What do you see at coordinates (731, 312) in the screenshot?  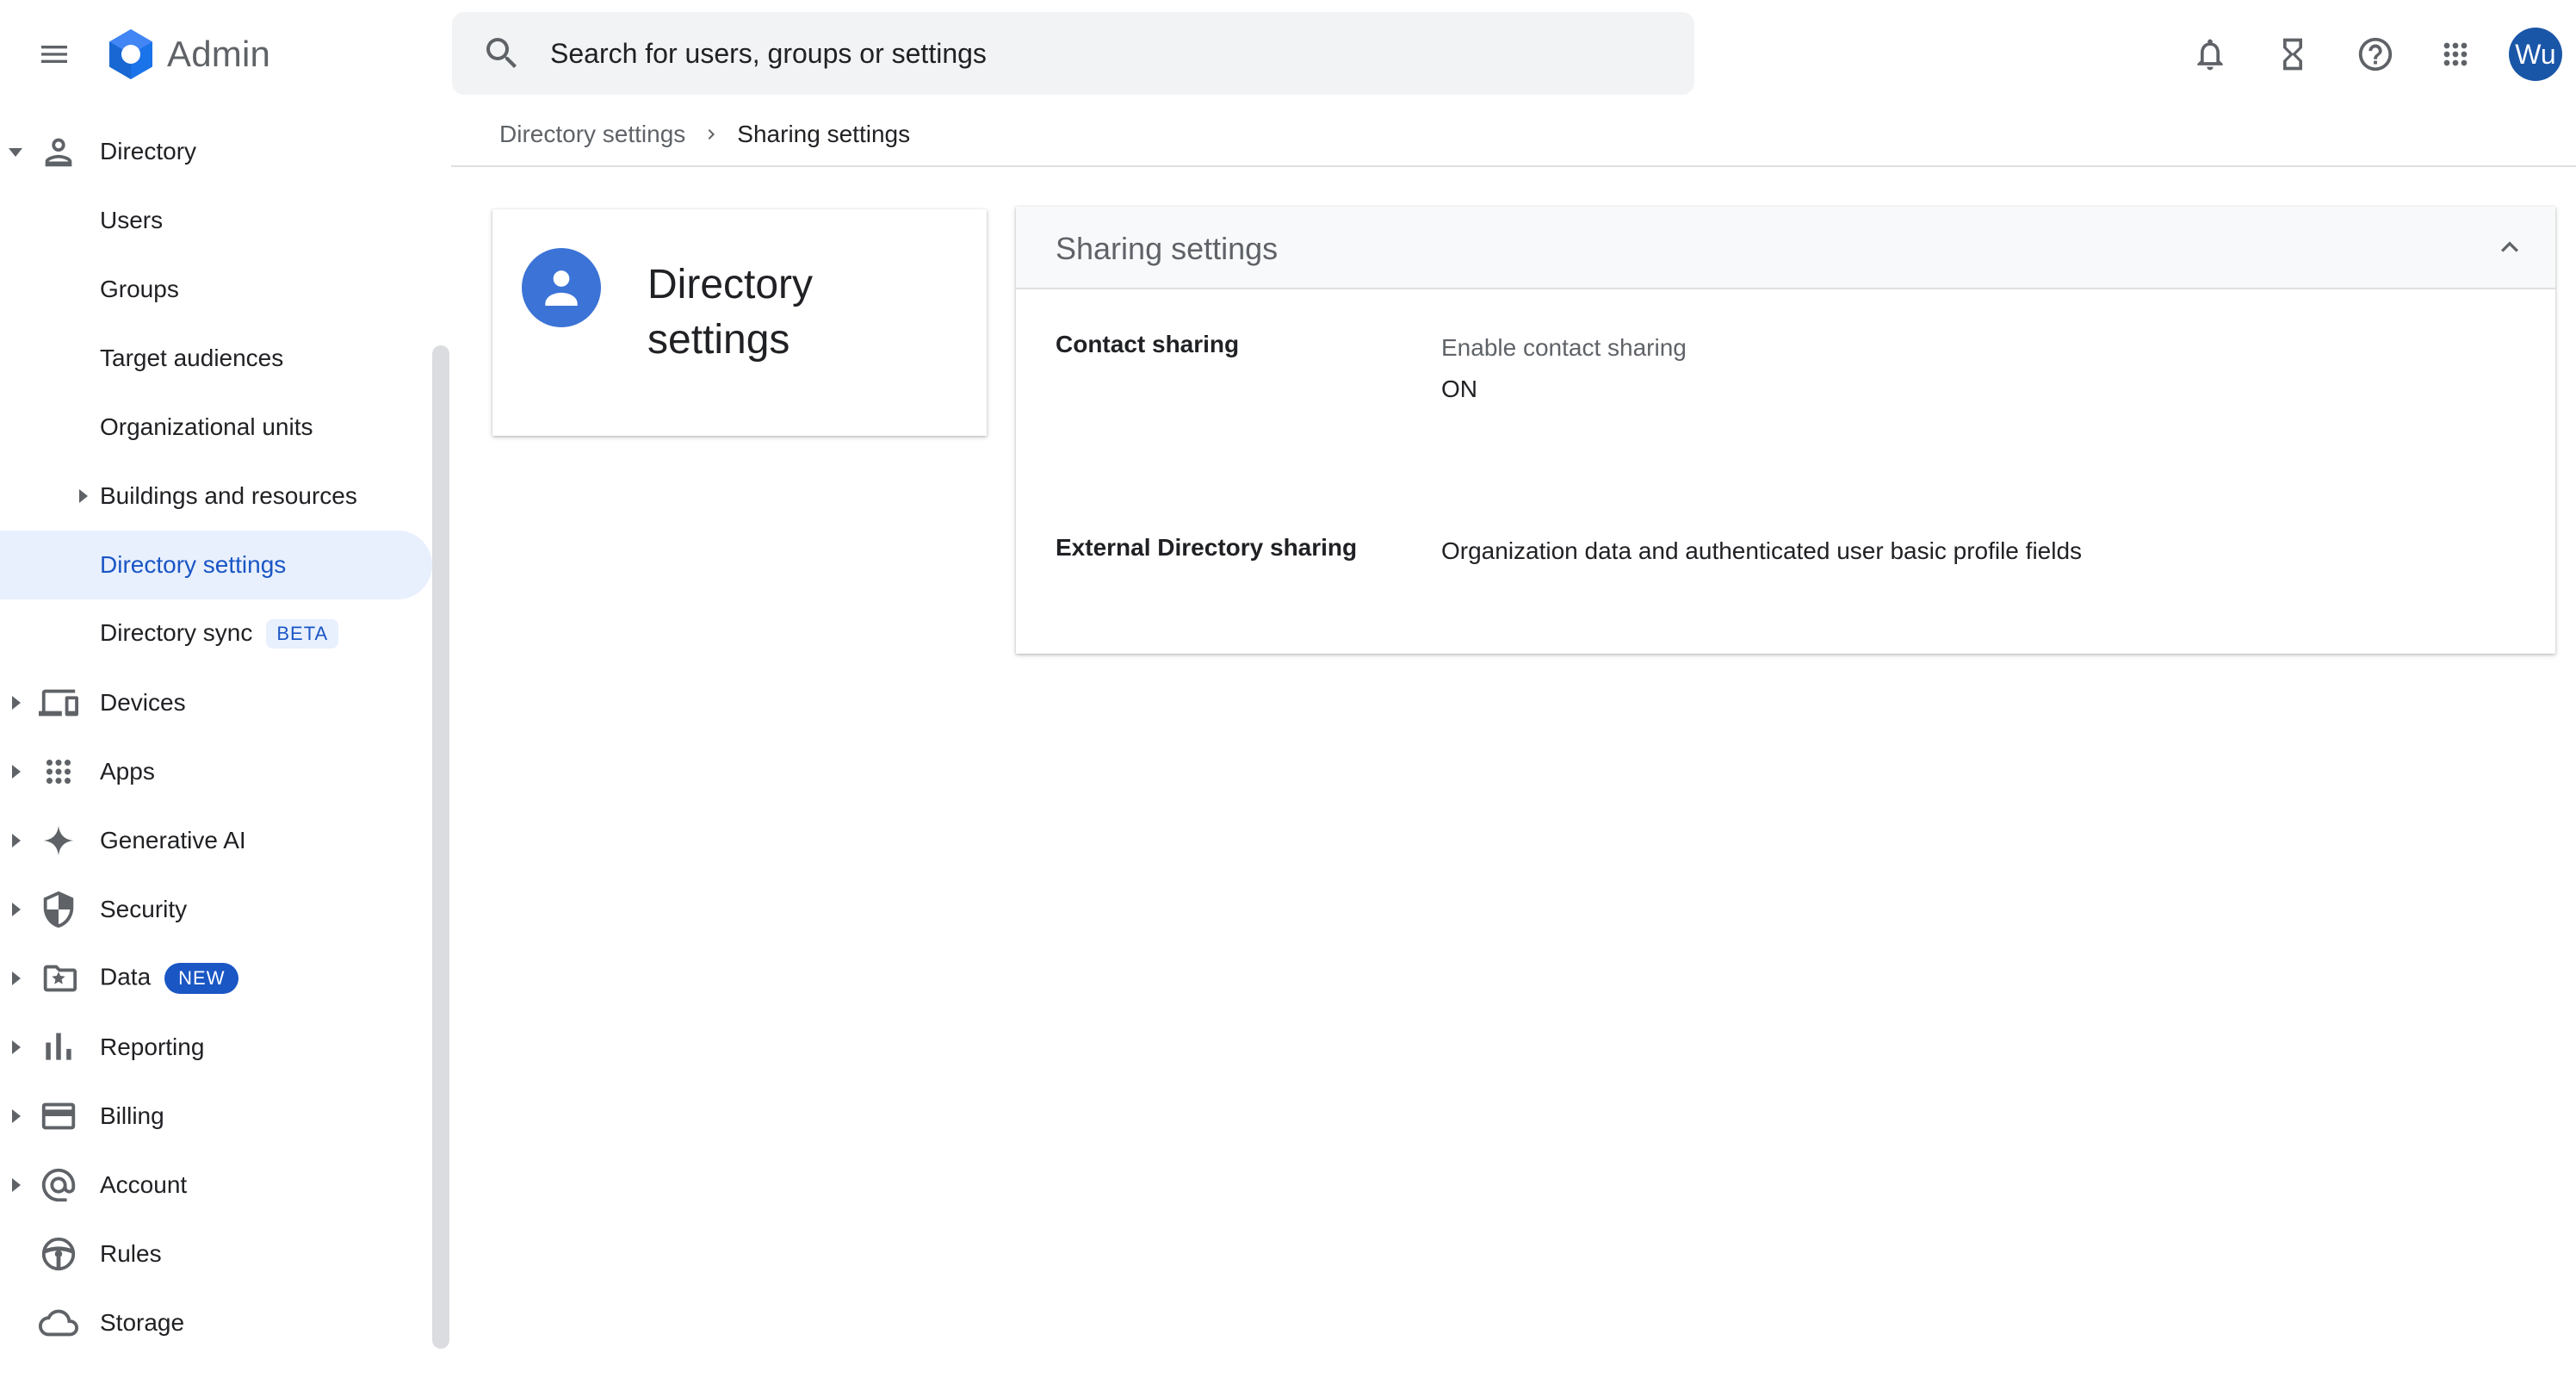 I see `page-title: Directory settings` at bounding box center [731, 312].